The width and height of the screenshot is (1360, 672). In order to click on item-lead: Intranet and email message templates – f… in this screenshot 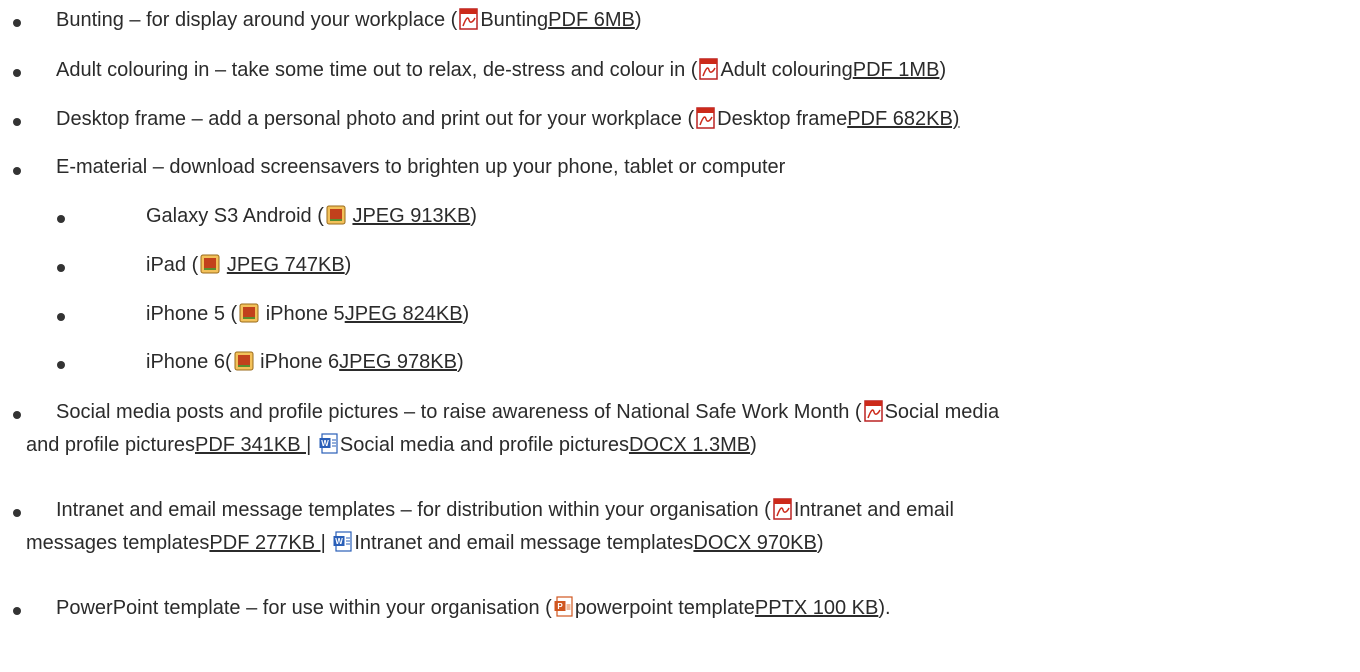, I will do `click(413, 510)`.